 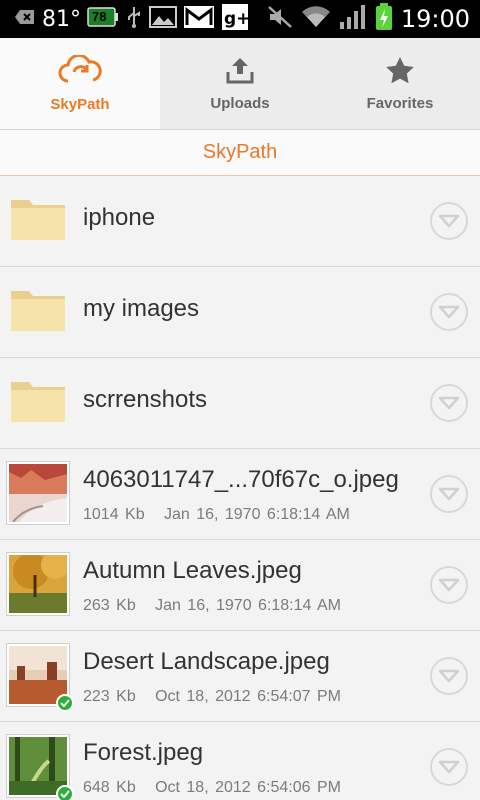 I want to click on item-name: 4063011747_...70f67c_o.jpeg, so click(x=241, y=479).